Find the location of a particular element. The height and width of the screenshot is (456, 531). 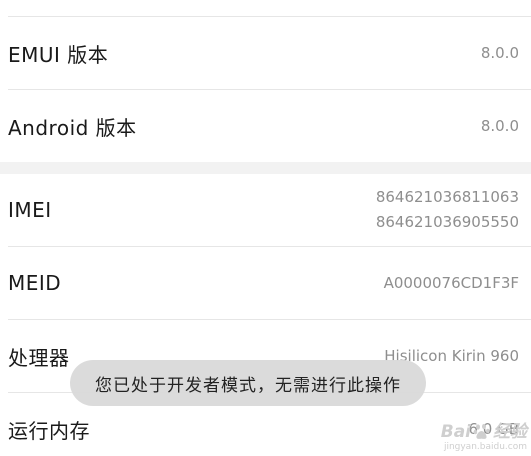

baidu-watermark: Bai 经验 jingyan.baidu.com is located at coordinates (484, 434).